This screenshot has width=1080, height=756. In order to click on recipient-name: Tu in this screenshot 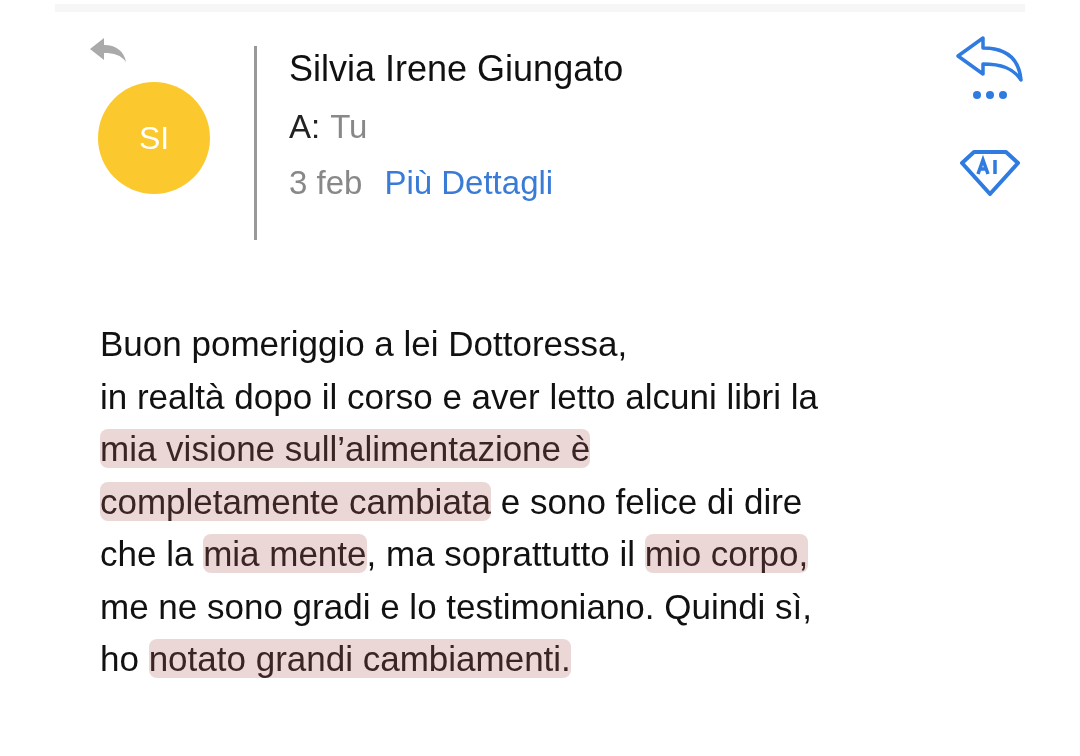, I will do `click(349, 127)`.